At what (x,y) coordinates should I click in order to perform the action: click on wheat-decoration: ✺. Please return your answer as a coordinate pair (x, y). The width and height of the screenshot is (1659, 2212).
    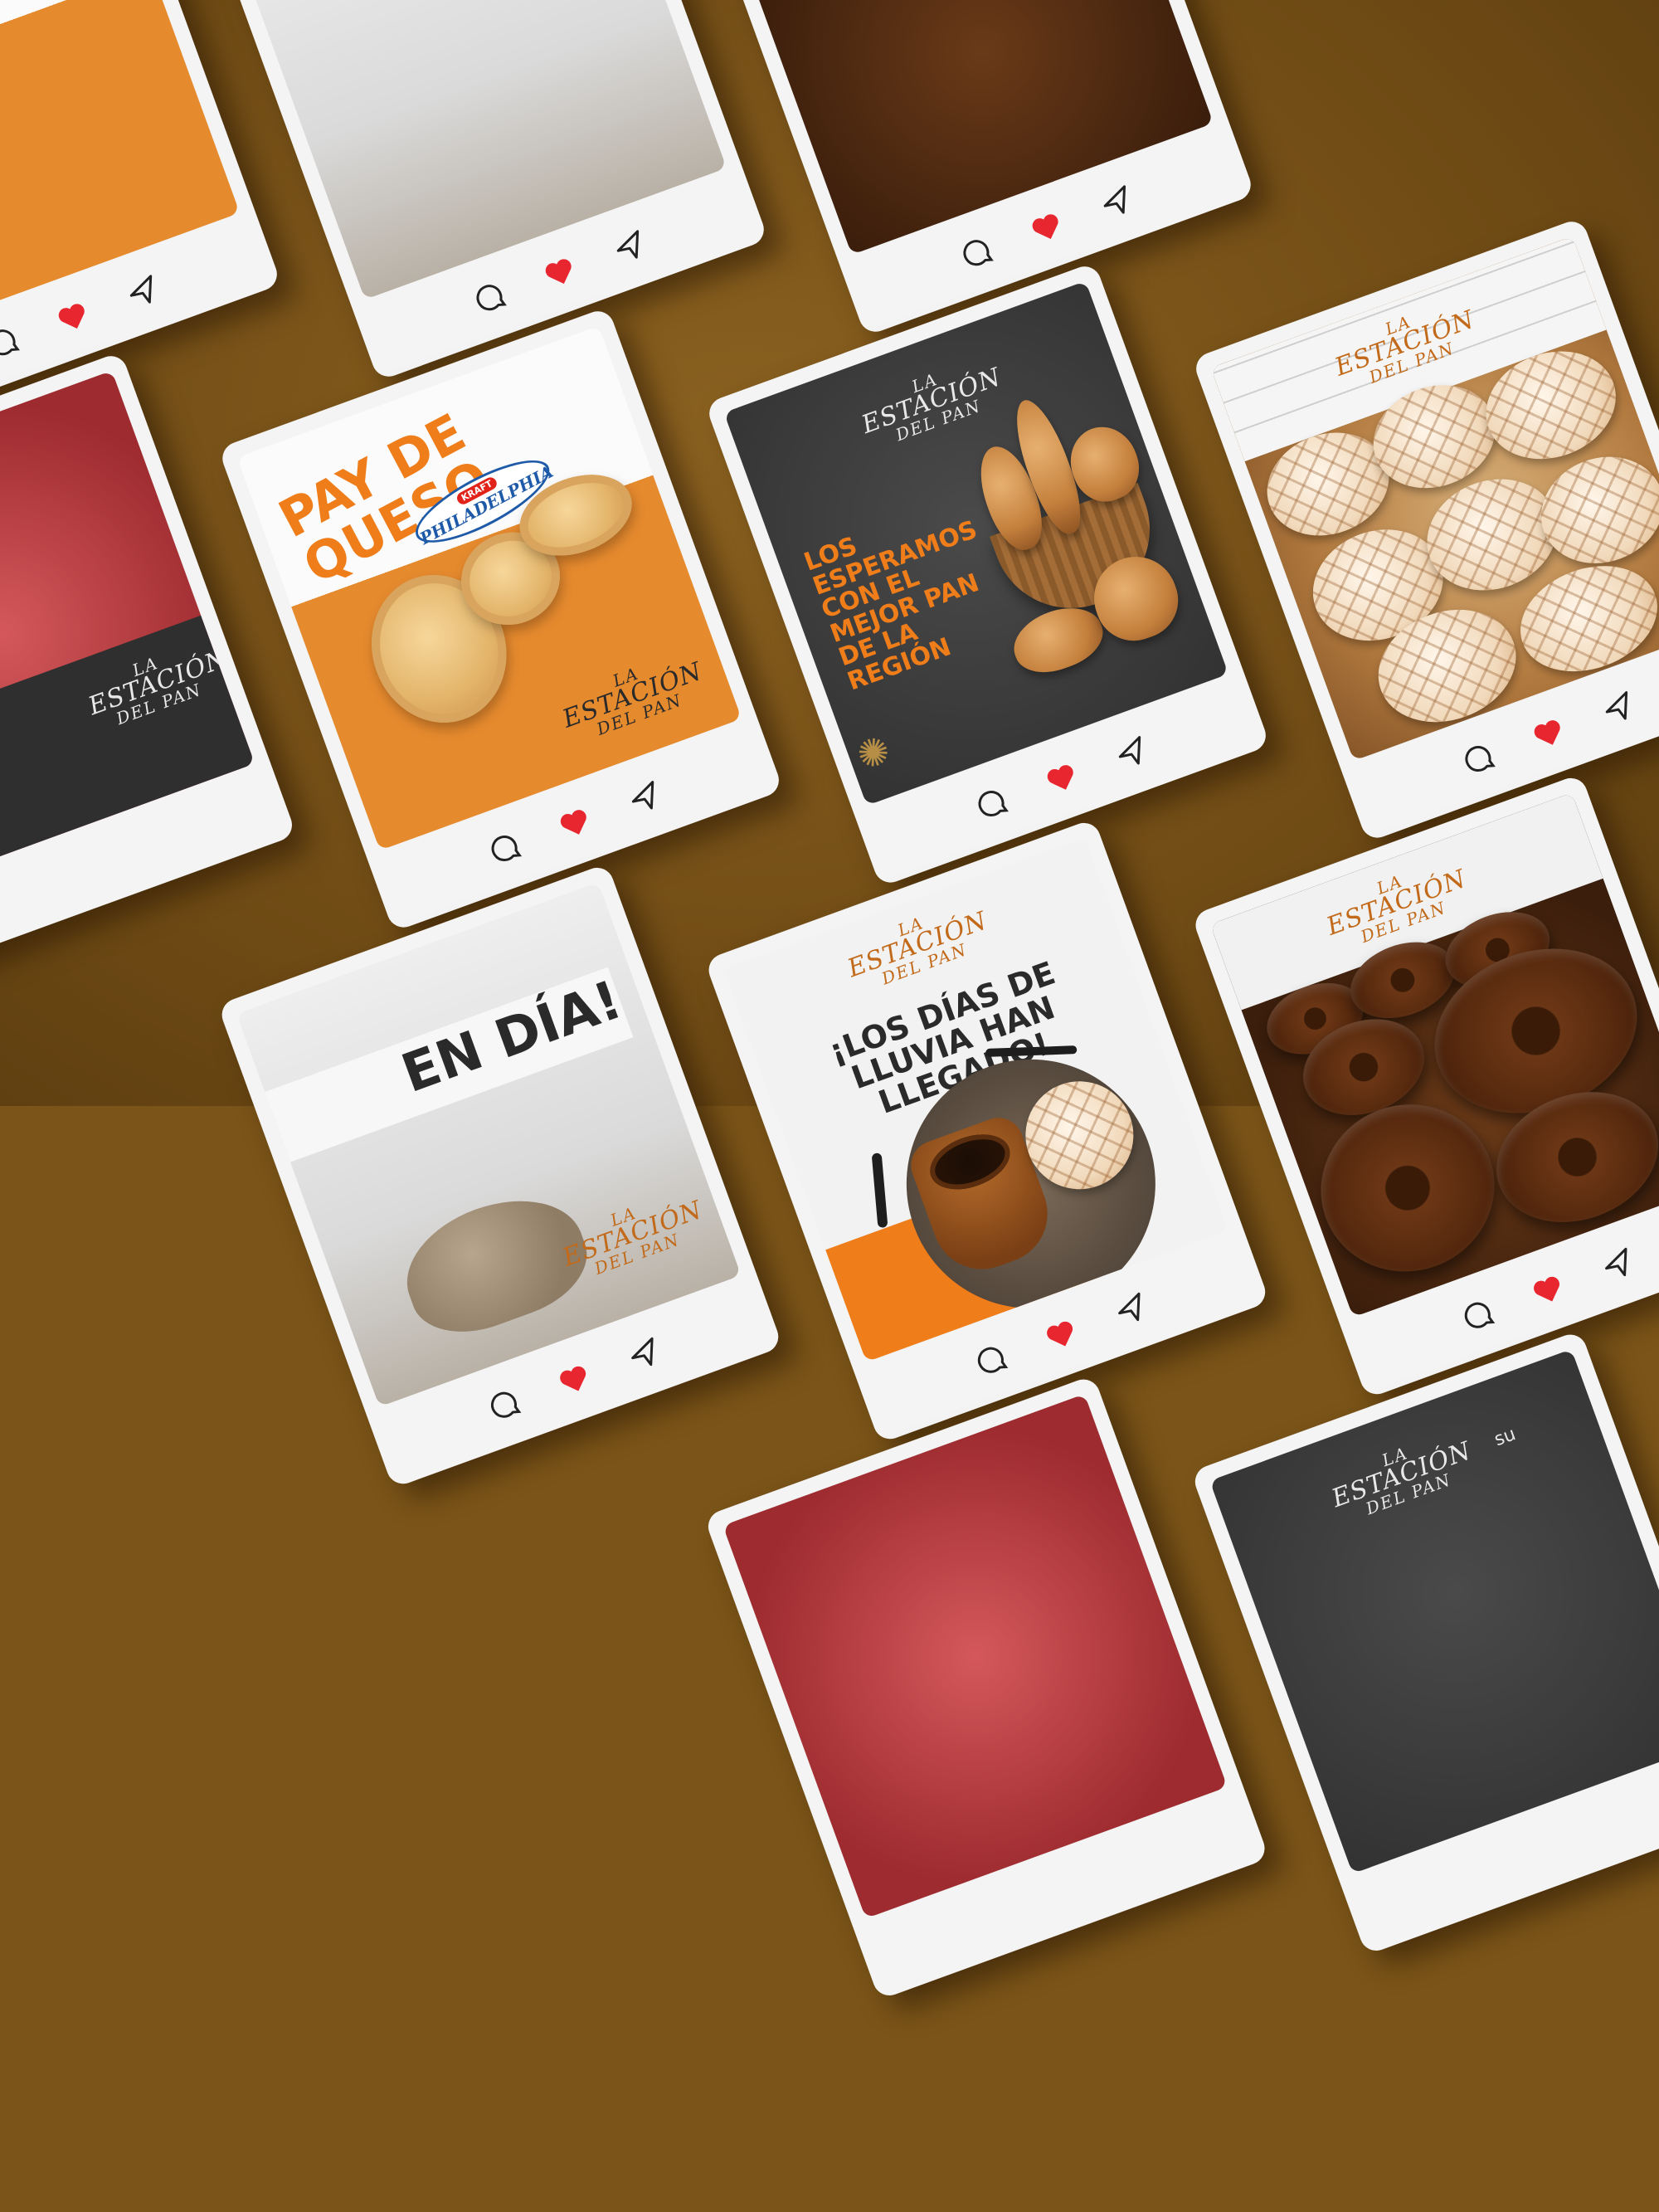
    Looking at the image, I should click on (873, 753).